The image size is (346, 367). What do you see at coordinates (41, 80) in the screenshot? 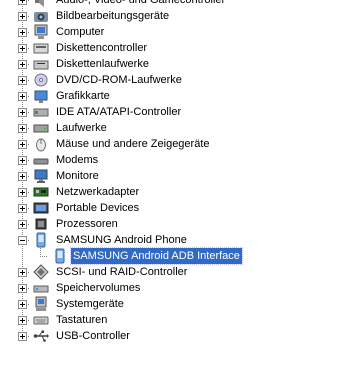
I see `cdrom-icon` at bounding box center [41, 80].